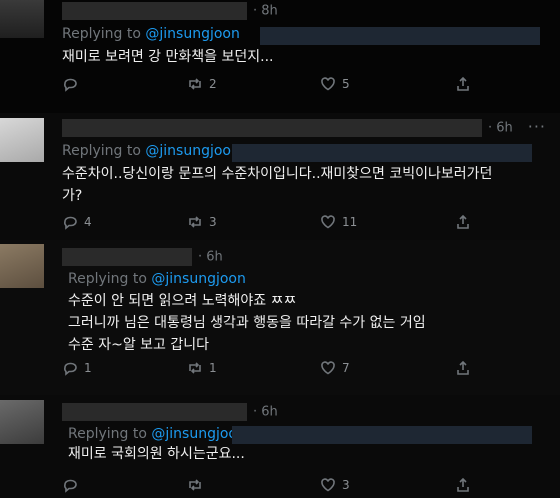  I want to click on tweet-text-line: 수준 자~알 보고 갑니다, so click(139, 345).